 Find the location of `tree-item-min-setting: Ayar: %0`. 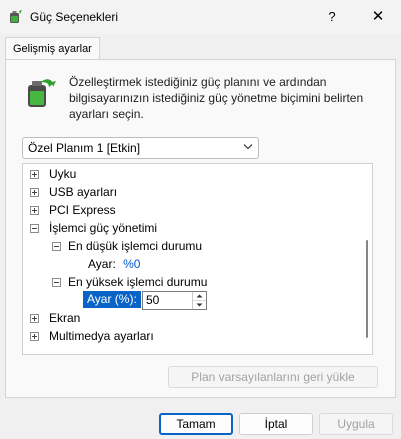

tree-item-min-setting: Ayar: %0 is located at coordinates (114, 264).